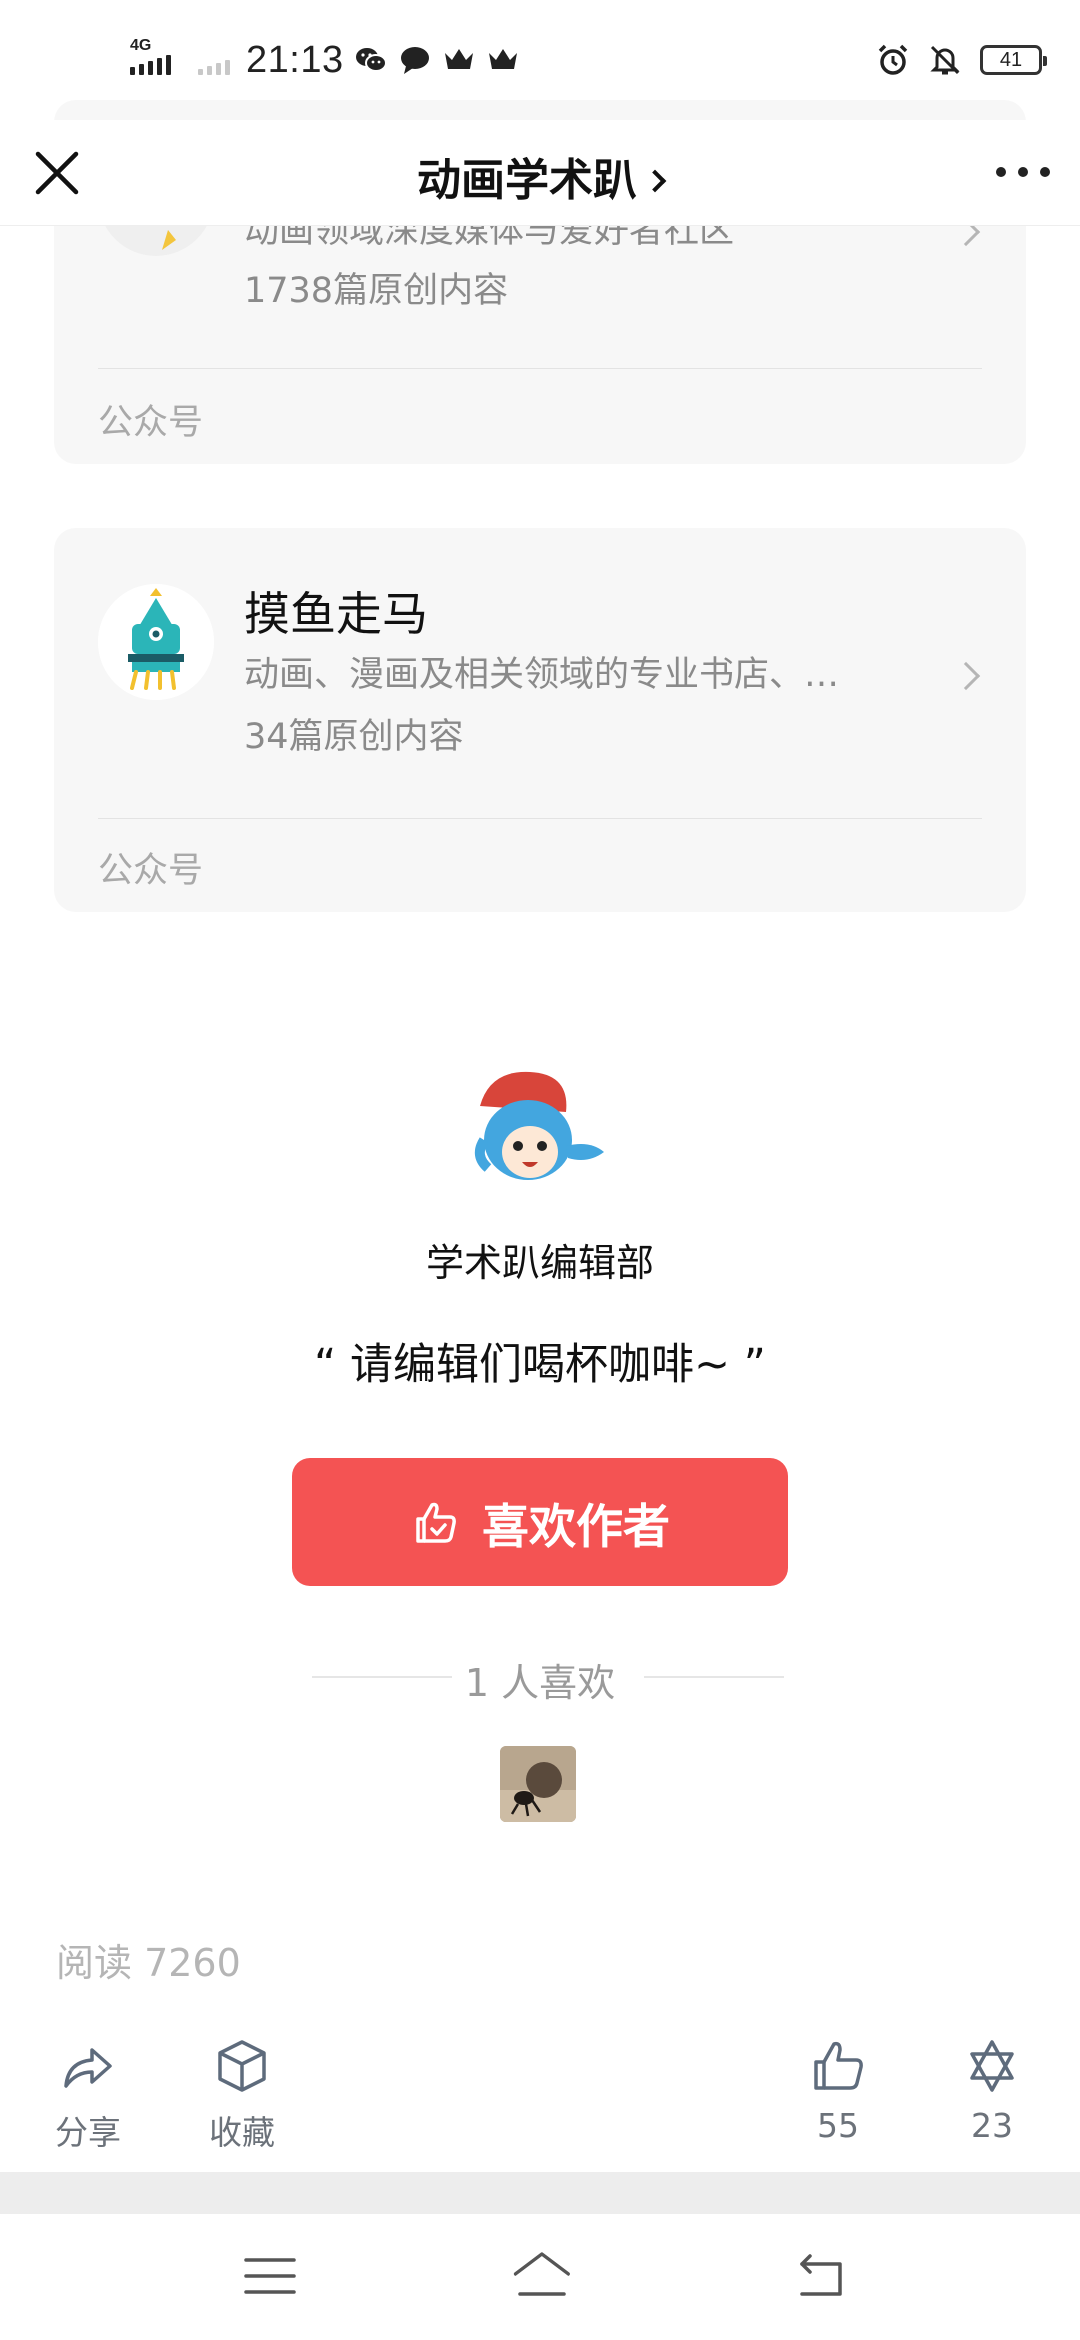  What do you see at coordinates (540, 1683) in the screenshot?
I see `likers-count: 1 人喜欢` at bounding box center [540, 1683].